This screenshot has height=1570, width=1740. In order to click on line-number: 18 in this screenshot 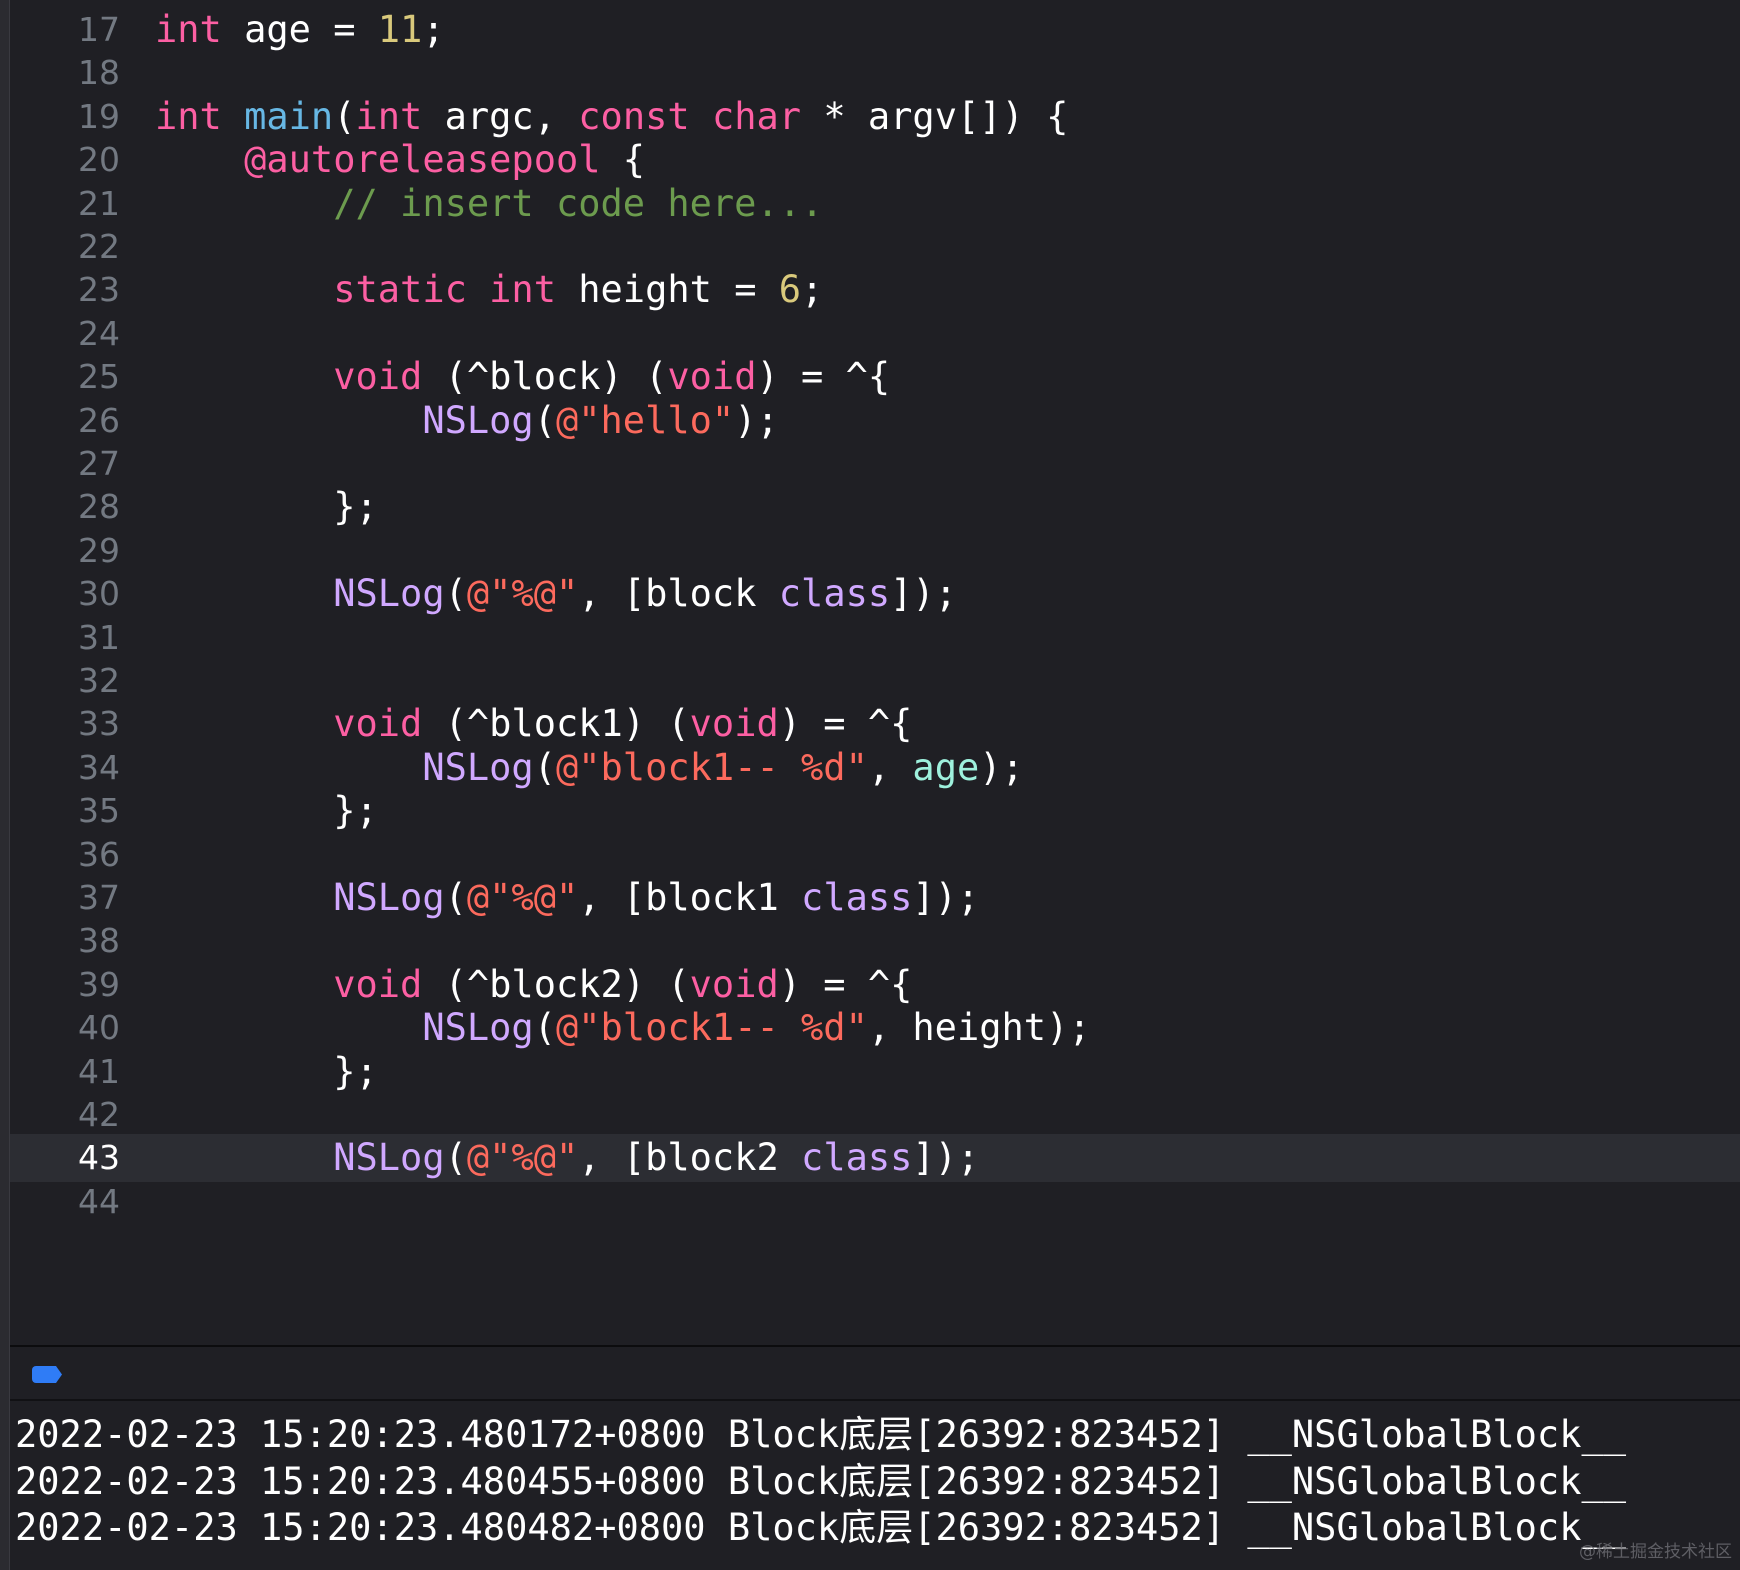, I will do `click(99, 73)`.